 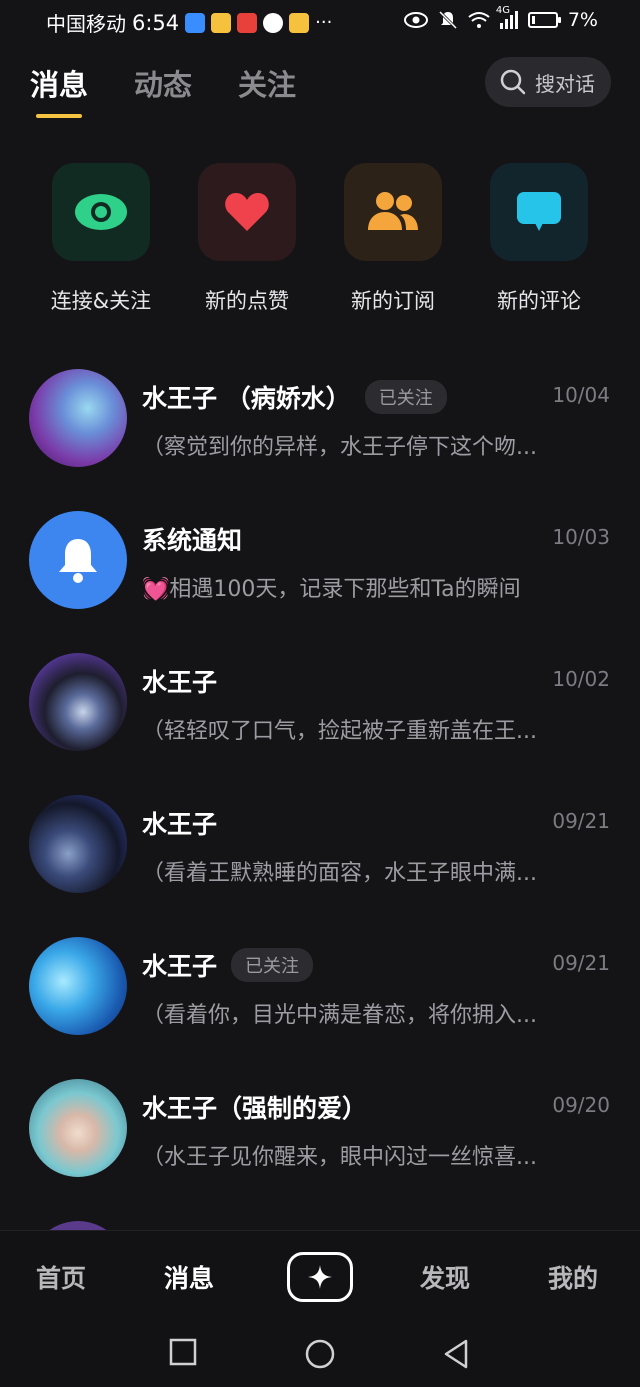 What do you see at coordinates (61, 1277) in the screenshot?
I see `nav-home: 首页` at bounding box center [61, 1277].